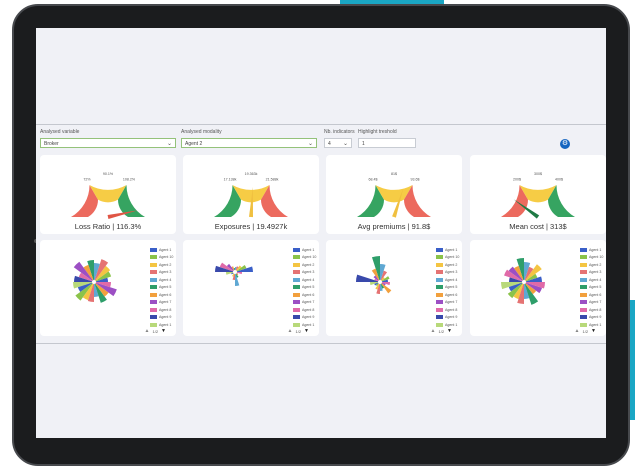  Describe the element at coordinates (387, 143) in the screenshot. I see `highlight-threshold-input: 1` at that location.